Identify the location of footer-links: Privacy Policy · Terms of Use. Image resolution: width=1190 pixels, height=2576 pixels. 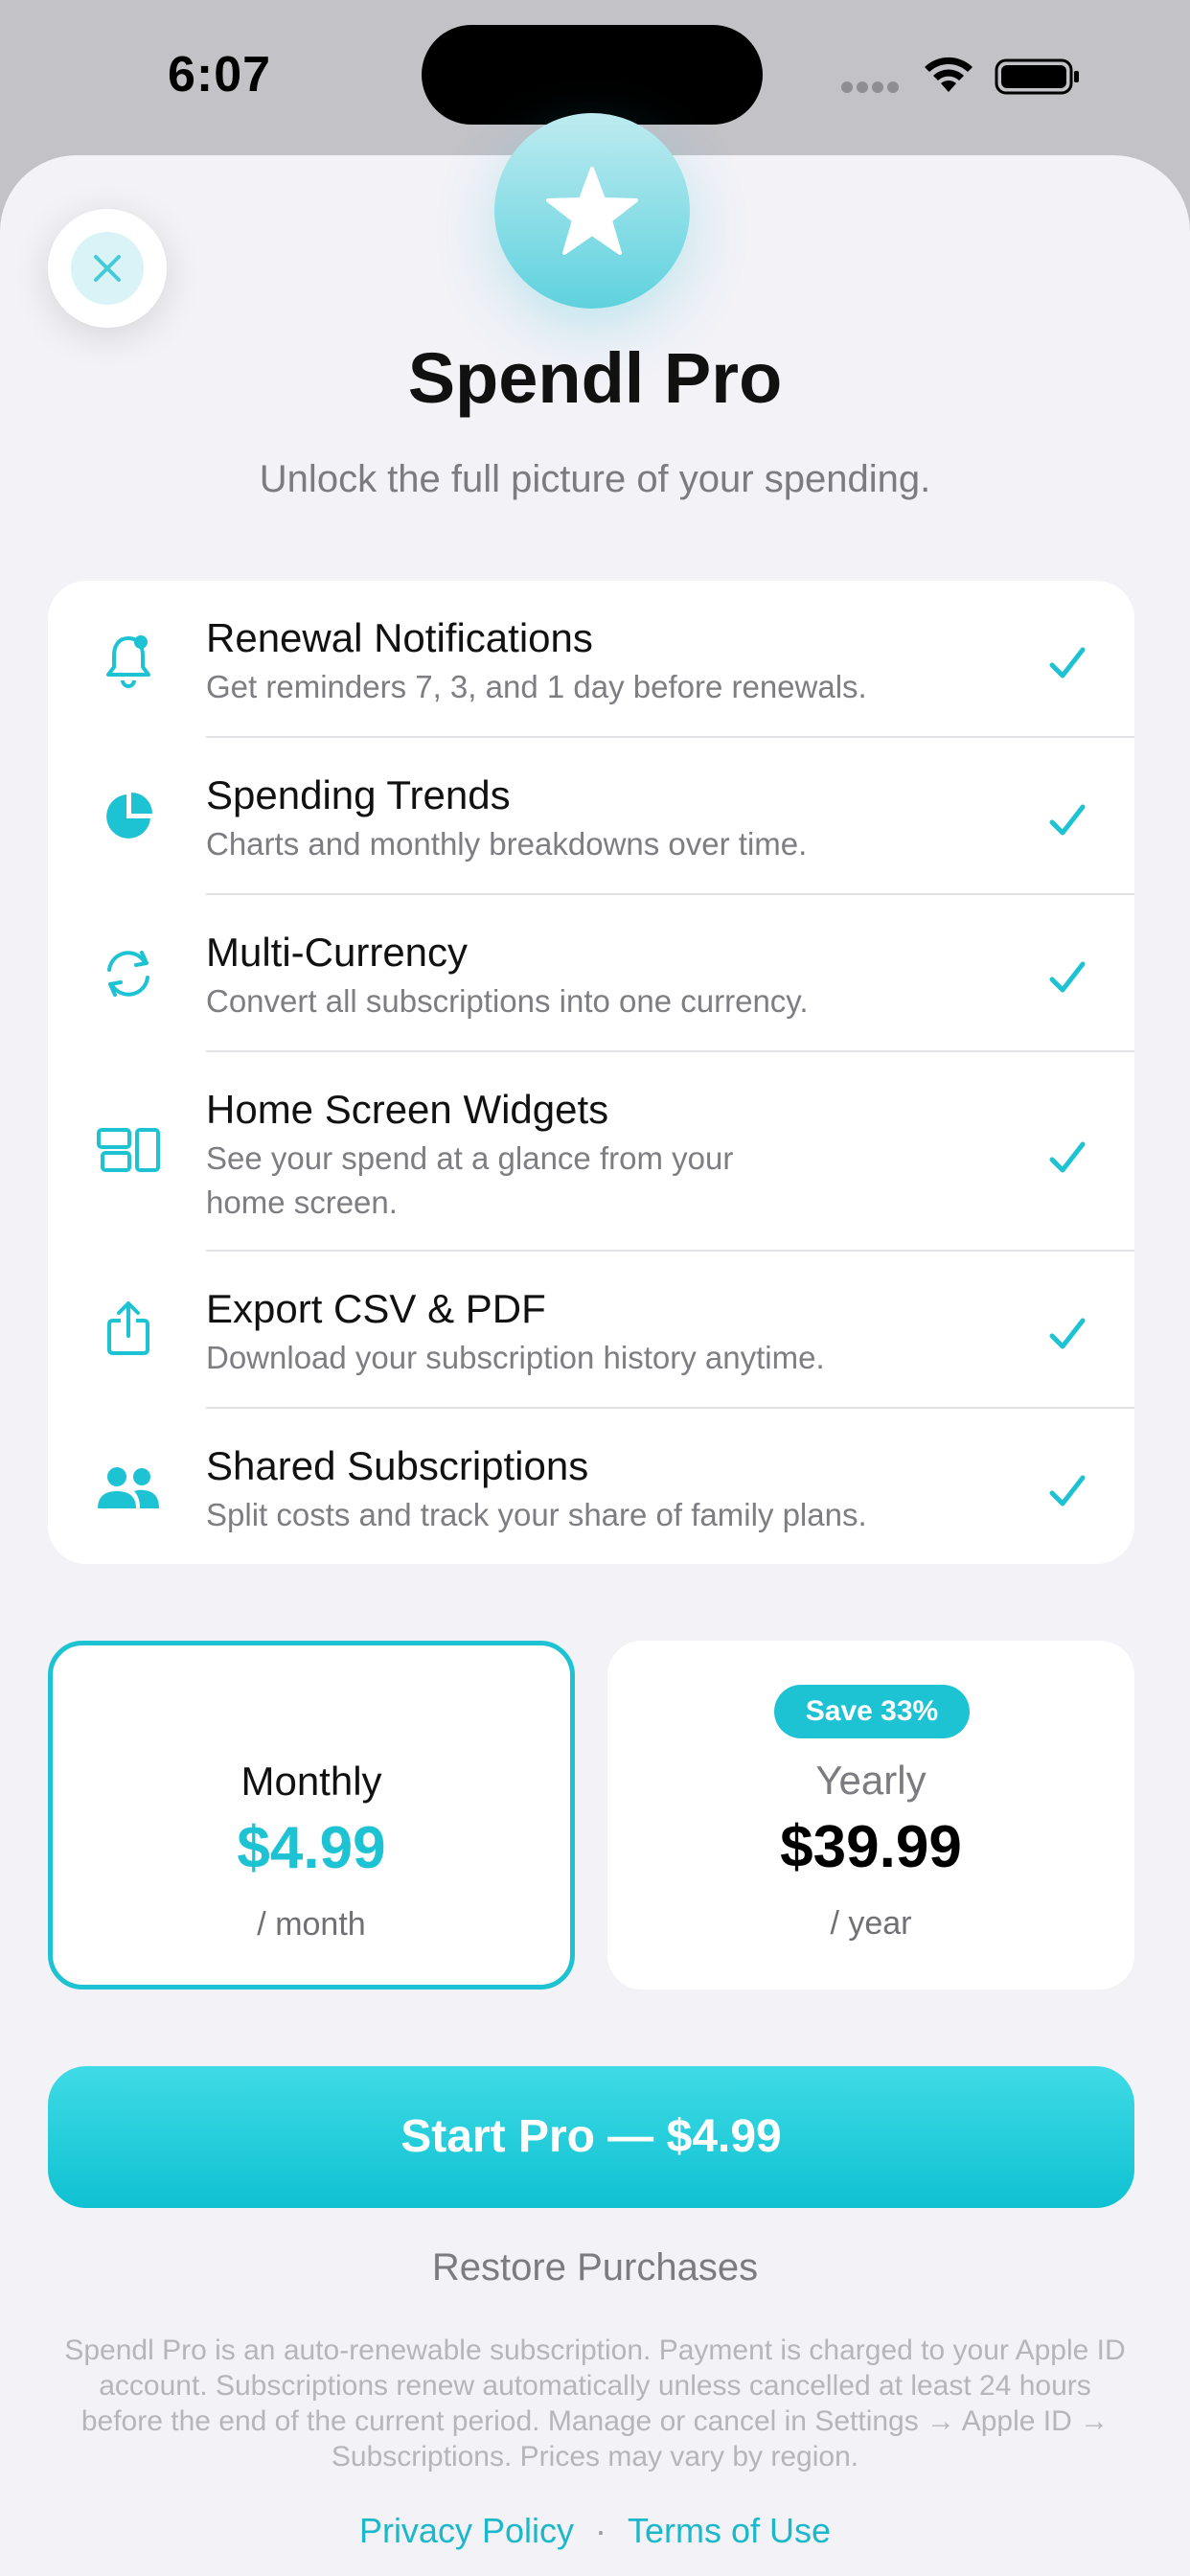
(595, 2531).